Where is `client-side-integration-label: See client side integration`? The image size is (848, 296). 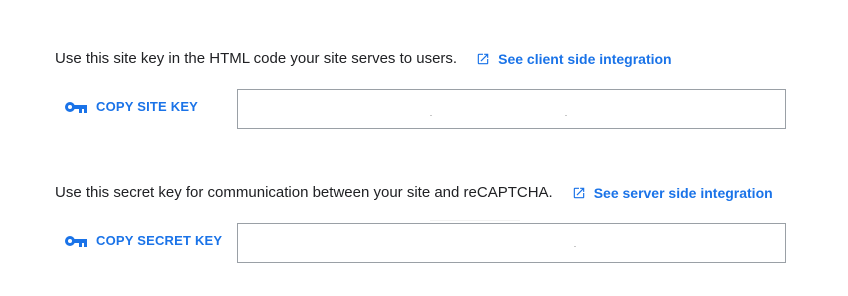 client-side-integration-label: See client side integration is located at coordinates (585, 58).